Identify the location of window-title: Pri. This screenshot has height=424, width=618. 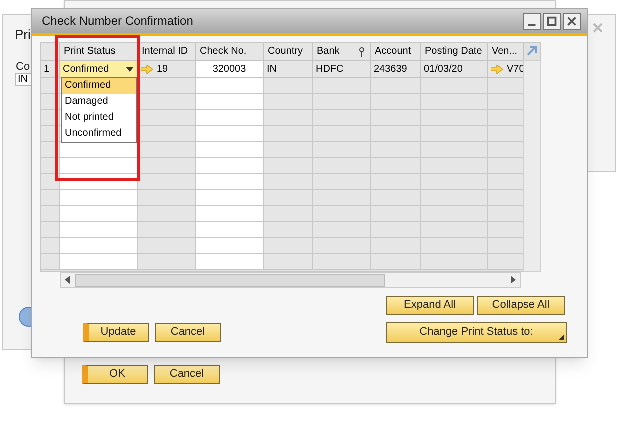
(23, 35).